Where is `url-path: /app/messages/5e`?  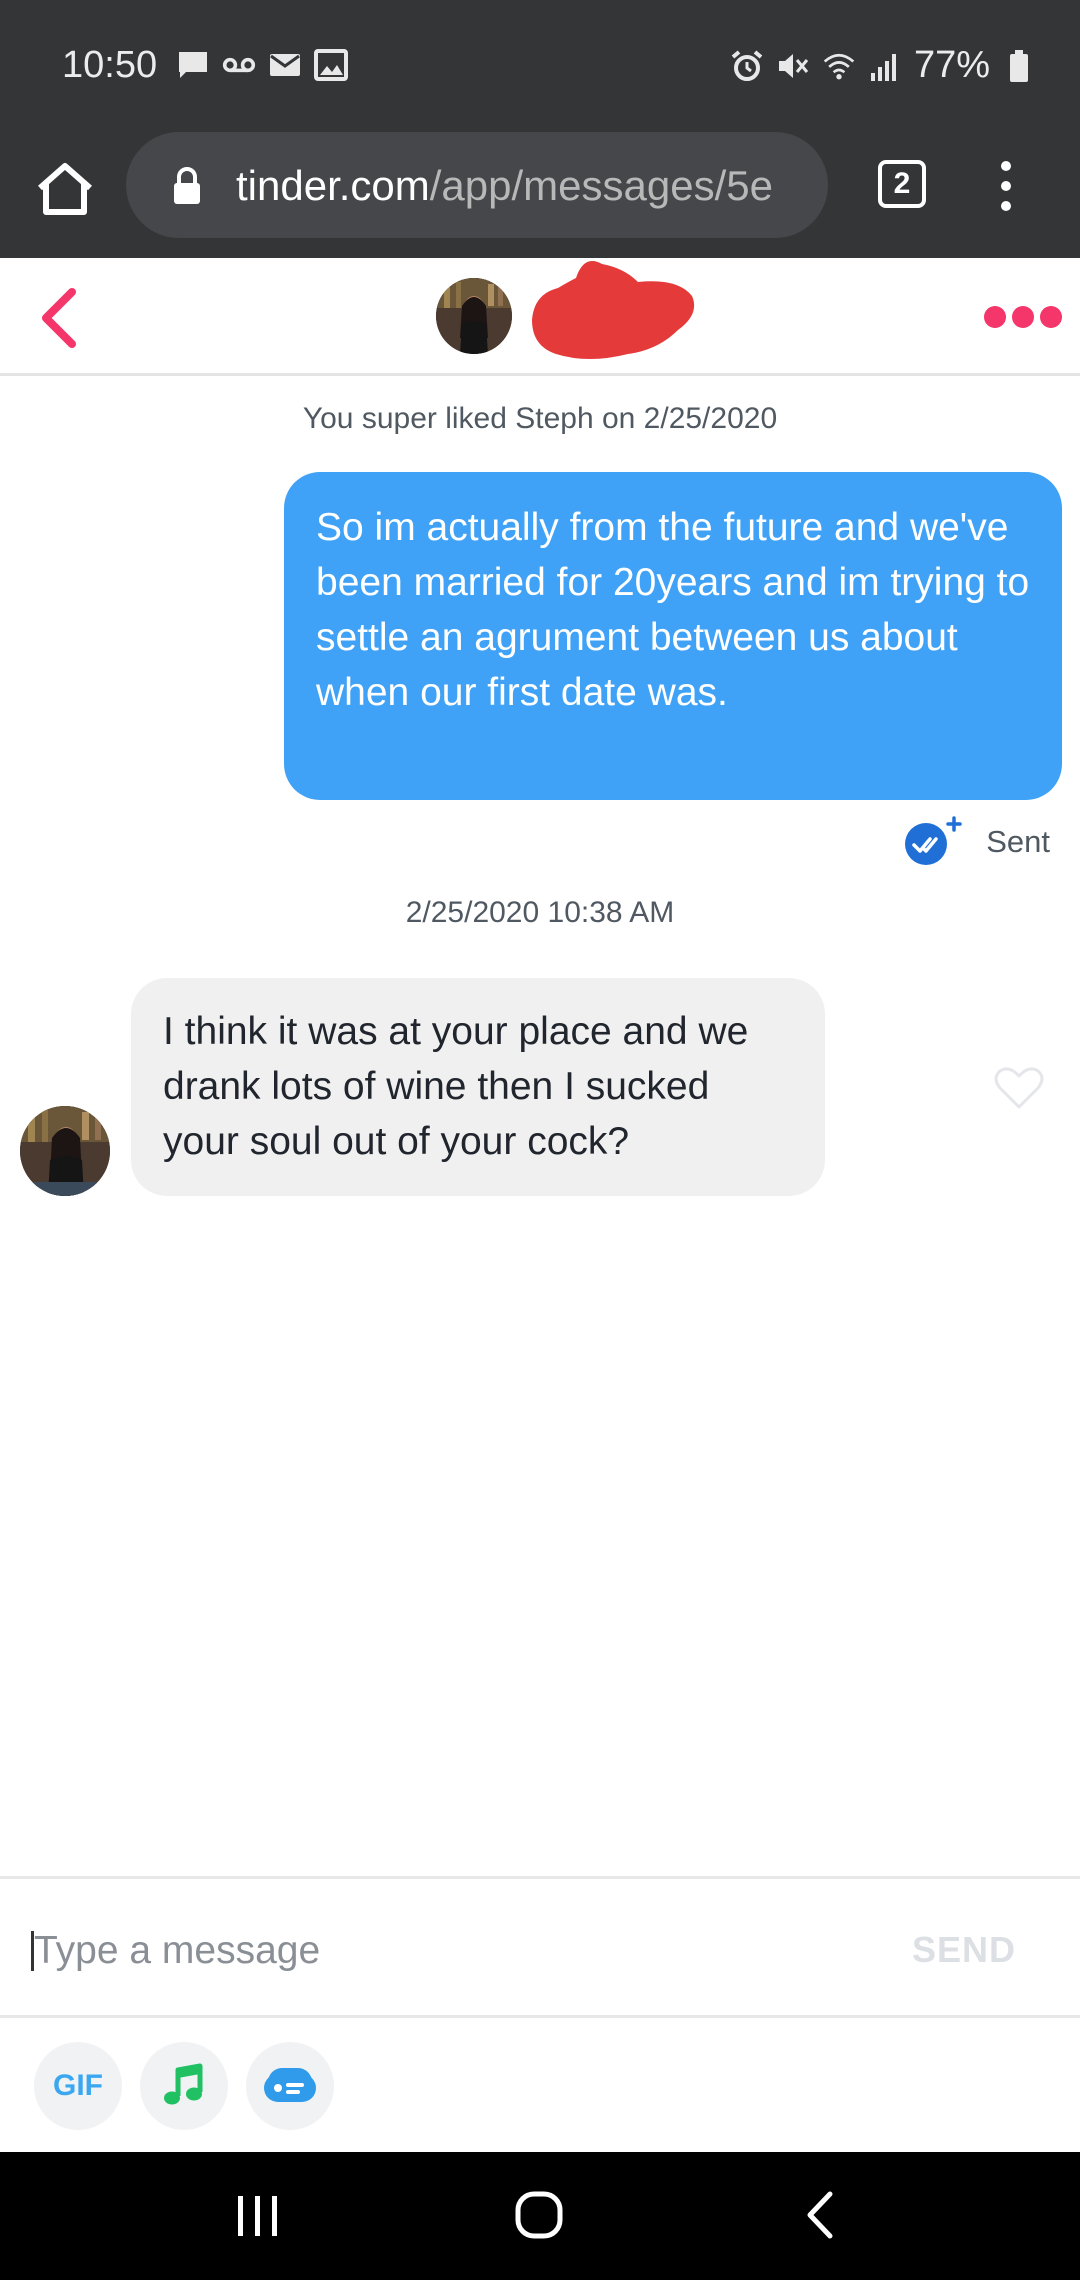
url-path: /app/messages/5e is located at coordinates (601, 185).